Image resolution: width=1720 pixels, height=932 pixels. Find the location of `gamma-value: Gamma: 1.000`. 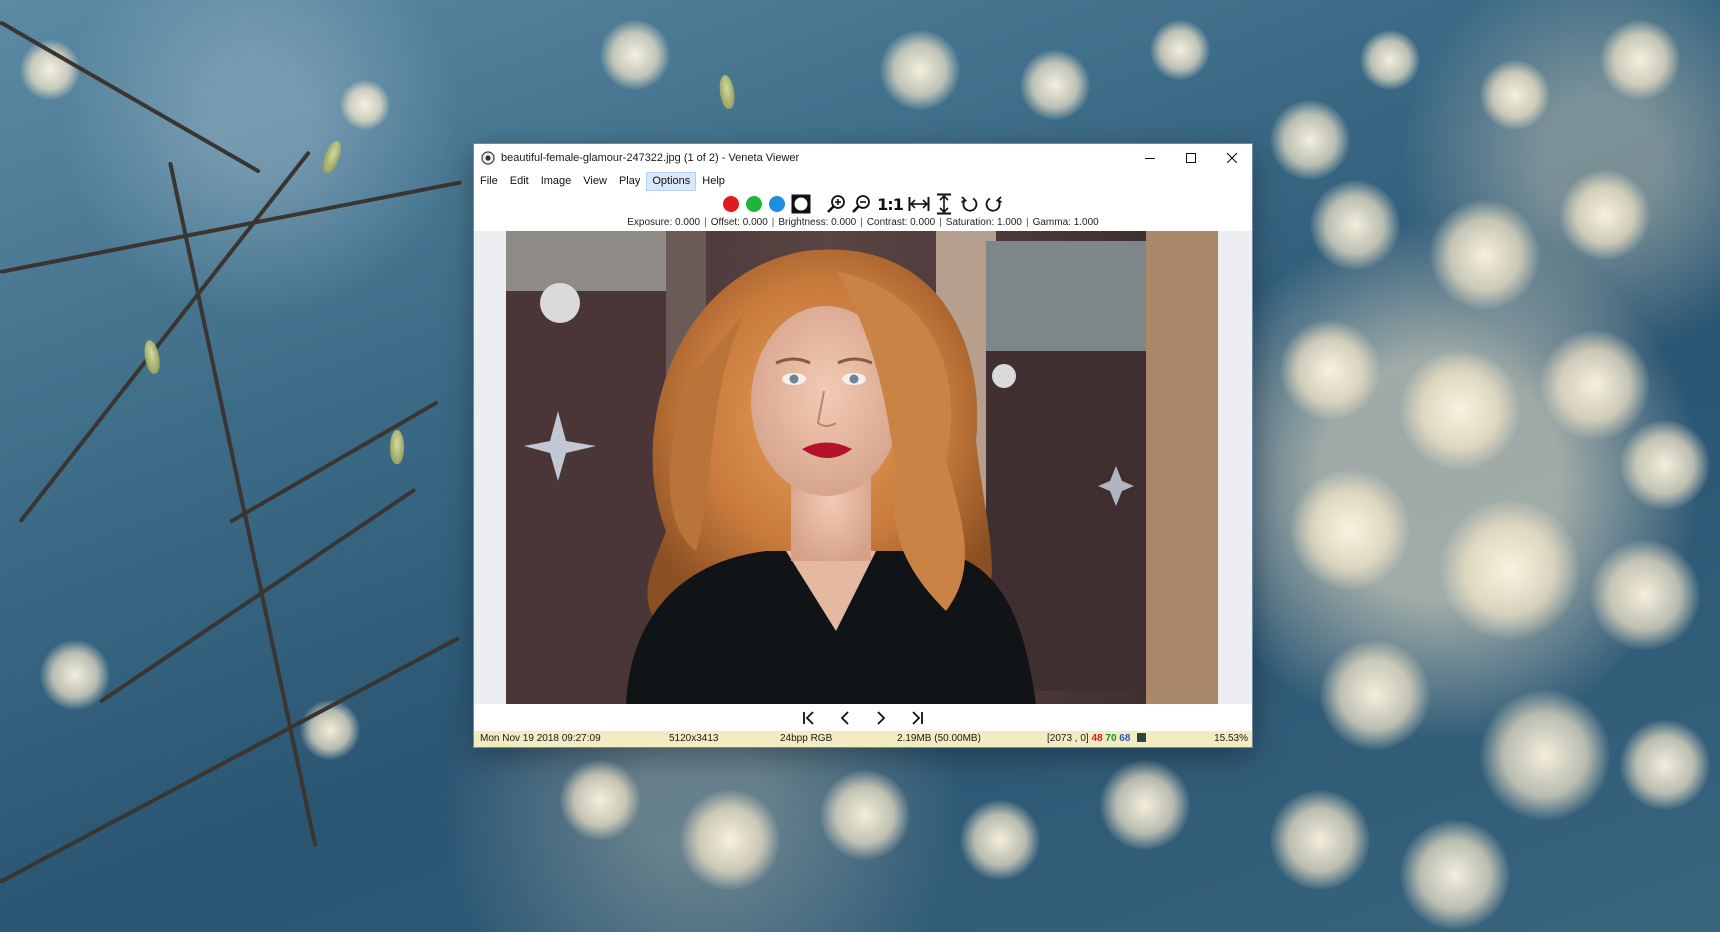

gamma-value: Gamma: 1.000 is located at coordinates (1065, 222).